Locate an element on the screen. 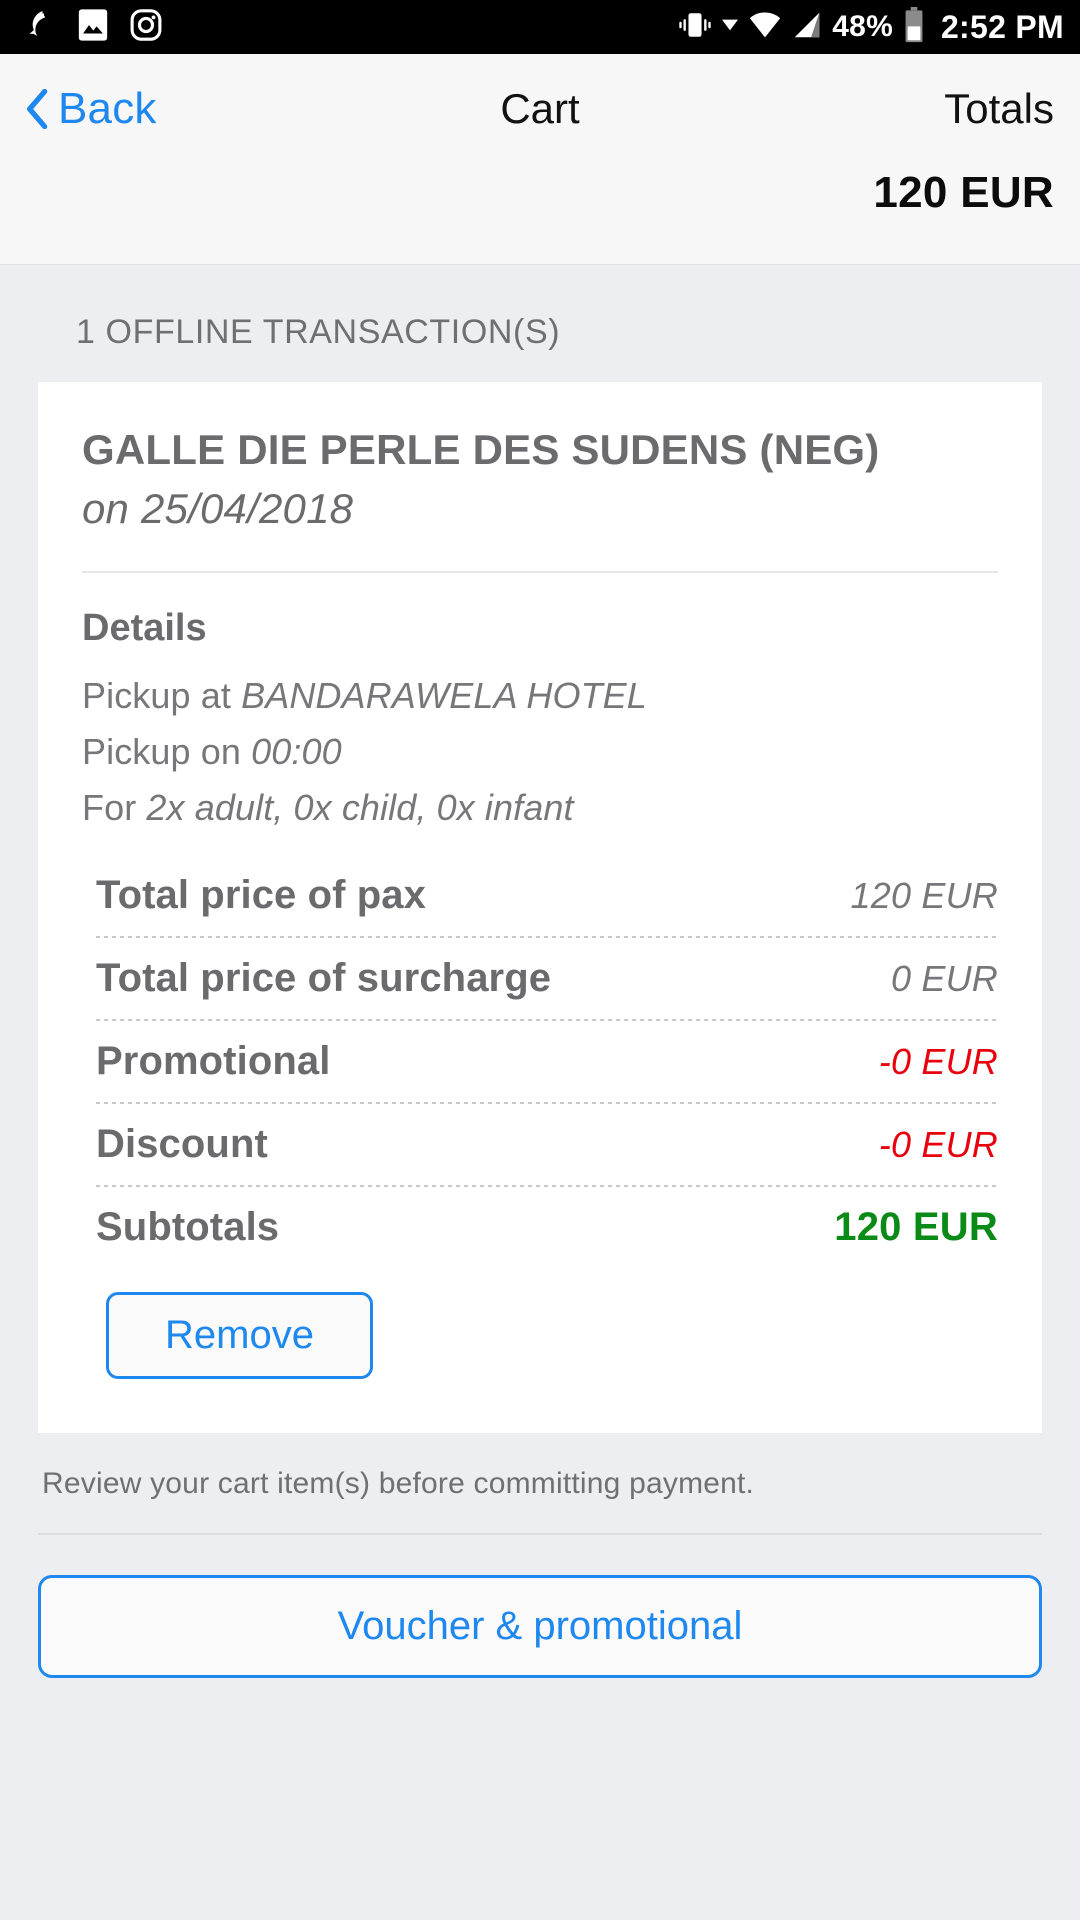  price-row-promotional: Promotional -0 EUR is located at coordinates (540, 1061).